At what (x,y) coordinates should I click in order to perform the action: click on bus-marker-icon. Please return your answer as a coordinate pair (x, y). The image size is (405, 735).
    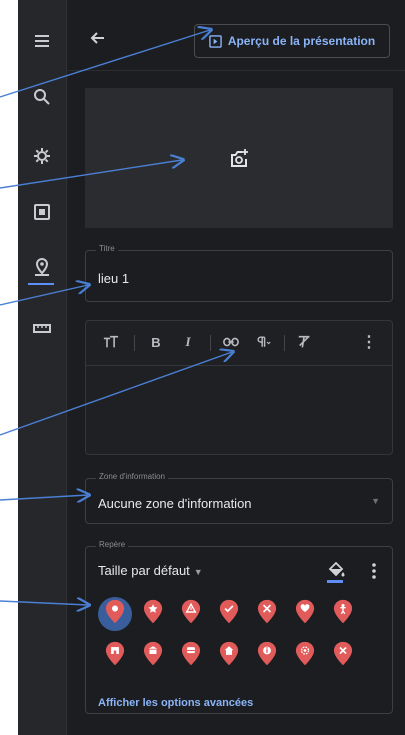
    Looking at the image, I should click on (191, 654).